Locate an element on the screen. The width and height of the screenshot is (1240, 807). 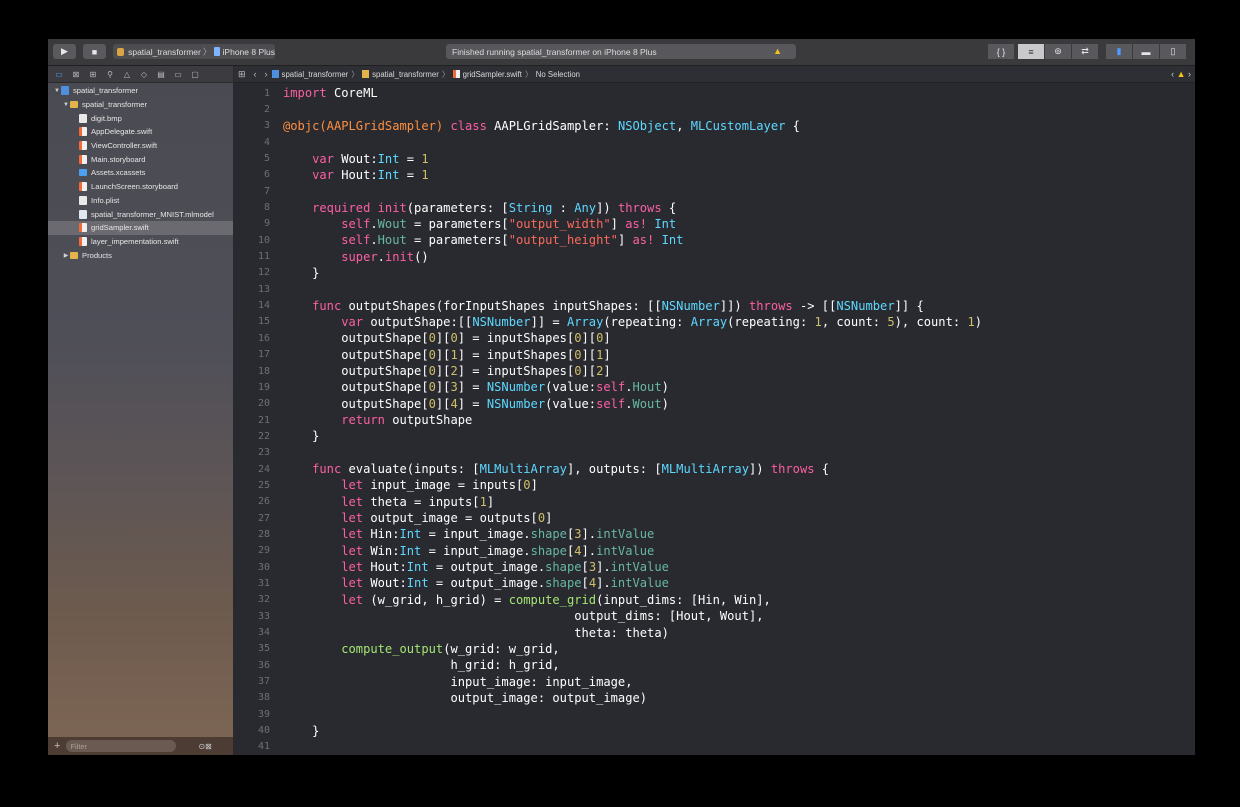
assistant-editor-icon: ⊚ is located at coordinates (1058, 51).